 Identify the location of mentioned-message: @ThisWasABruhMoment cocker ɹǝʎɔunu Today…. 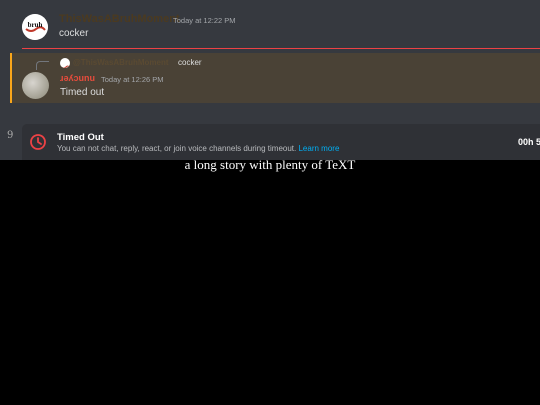
(275, 78).